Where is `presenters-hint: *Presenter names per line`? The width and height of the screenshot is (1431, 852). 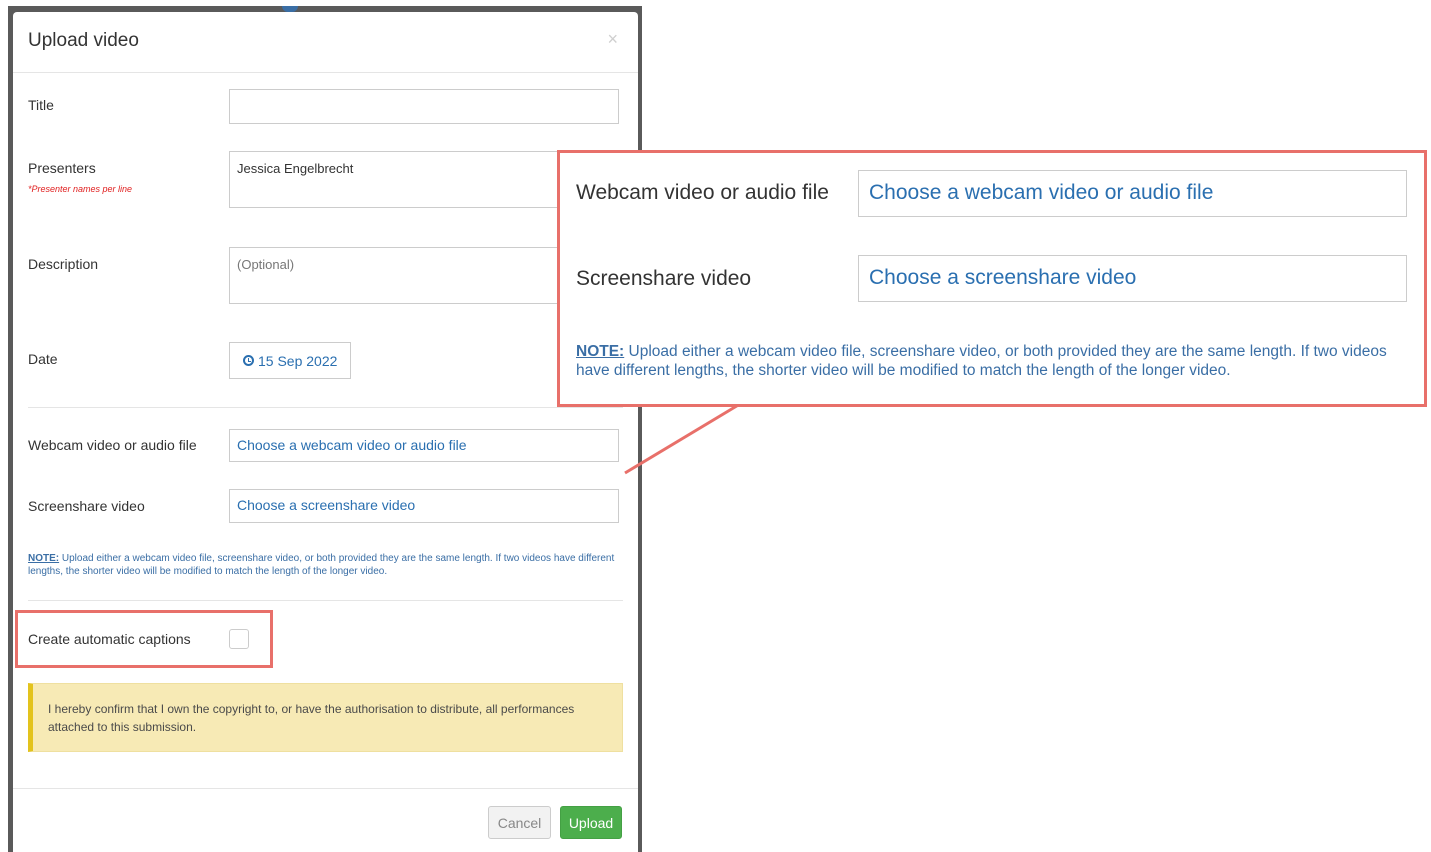 presenters-hint: *Presenter names per line is located at coordinates (80, 189).